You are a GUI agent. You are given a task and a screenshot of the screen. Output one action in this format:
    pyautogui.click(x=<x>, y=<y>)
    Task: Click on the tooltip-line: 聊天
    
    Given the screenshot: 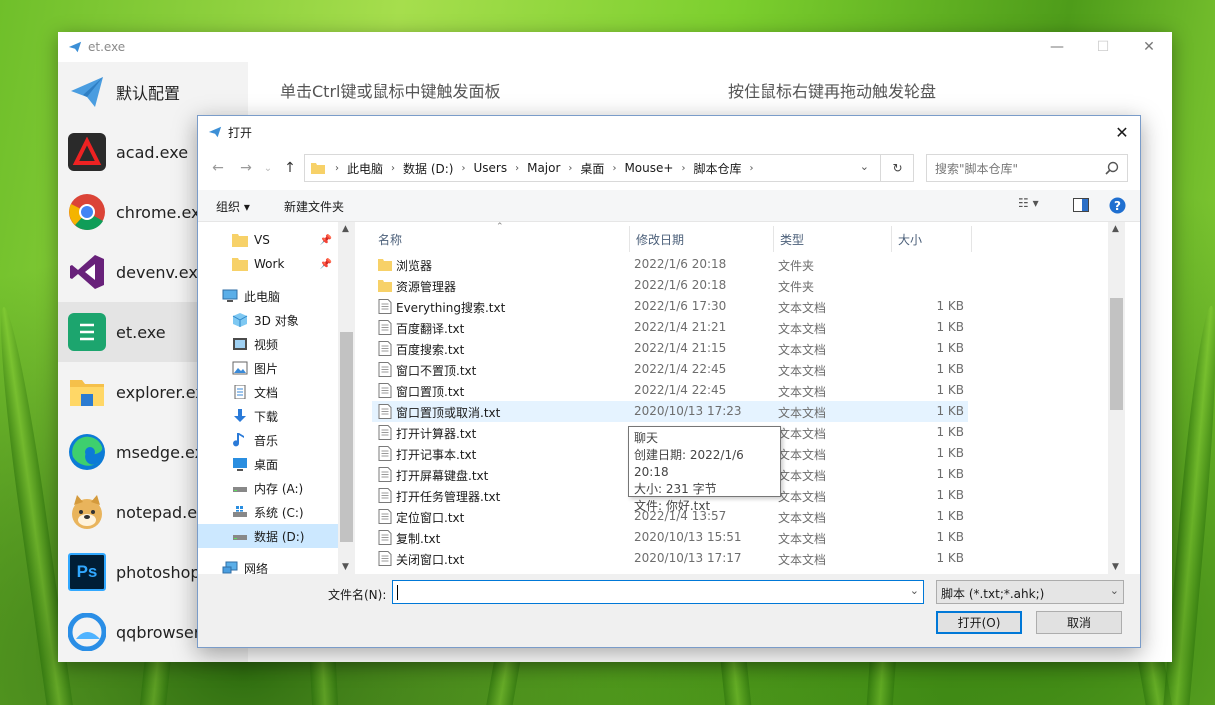 What is the action you would take?
    pyautogui.click(x=646, y=438)
    